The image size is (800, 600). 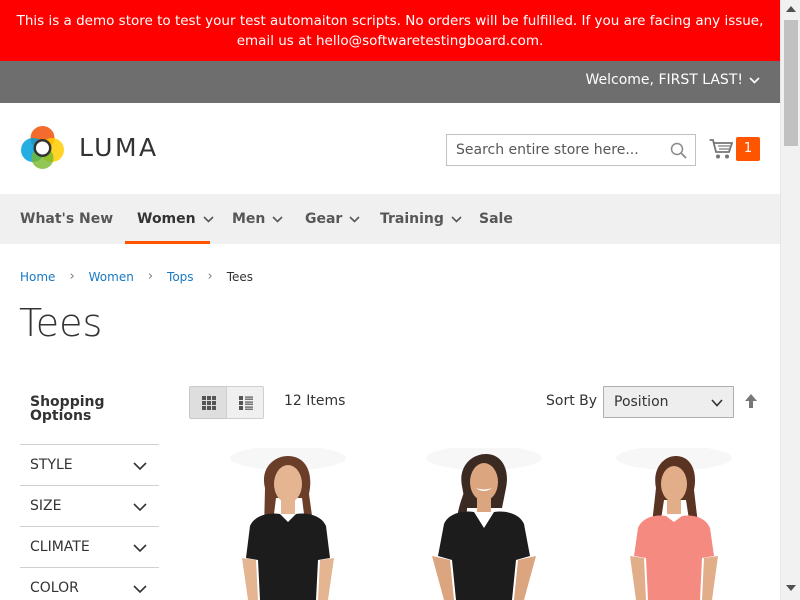 I want to click on nav-item-label: Sale, so click(x=496, y=219).